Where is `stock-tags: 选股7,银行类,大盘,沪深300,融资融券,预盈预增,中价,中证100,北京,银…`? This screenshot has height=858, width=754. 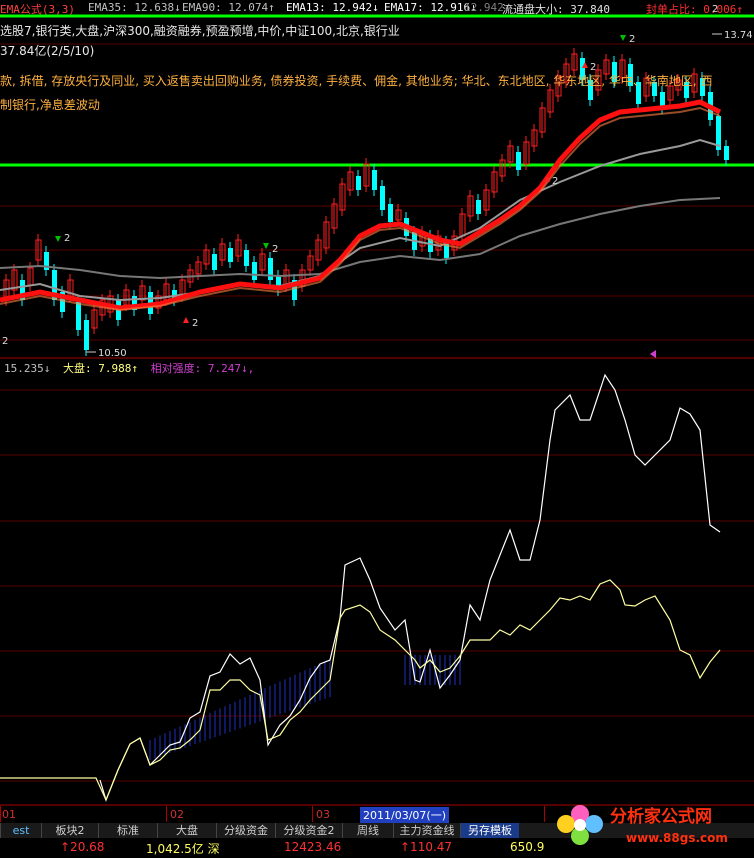 stock-tags: 选股7,银行类,大盘,沪深300,融资融券,预盈预增,中价,中证100,北京,银… is located at coordinates (200, 31).